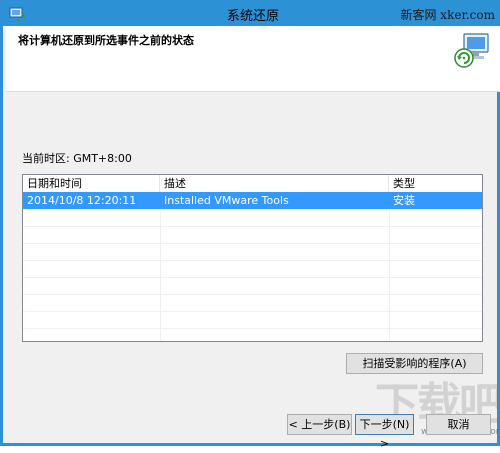 This screenshot has width=500, height=453. I want to click on list-header: 日期和时间 描述 类型, so click(252, 184).